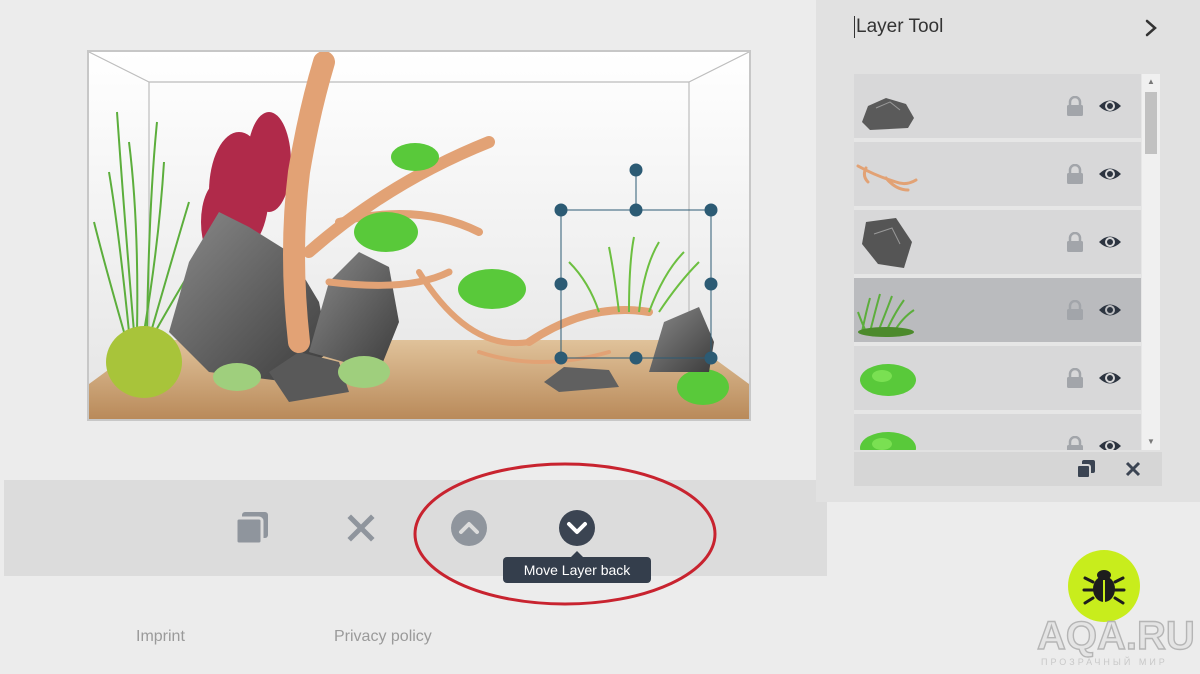 This screenshot has height=674, width=1200. Describe the element at coordinates (354, 312) in the screenshot. I see `rock-mid` at that location.